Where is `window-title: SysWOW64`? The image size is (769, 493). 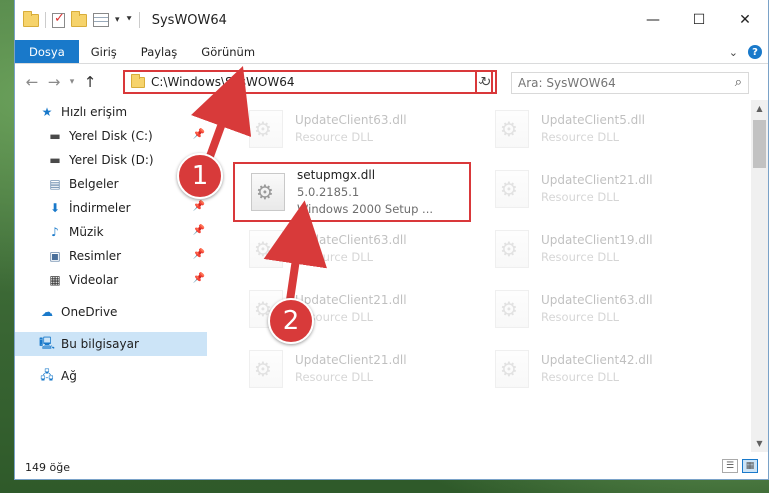 window-title: SysWOW64 is located at coordinates (189, 20).